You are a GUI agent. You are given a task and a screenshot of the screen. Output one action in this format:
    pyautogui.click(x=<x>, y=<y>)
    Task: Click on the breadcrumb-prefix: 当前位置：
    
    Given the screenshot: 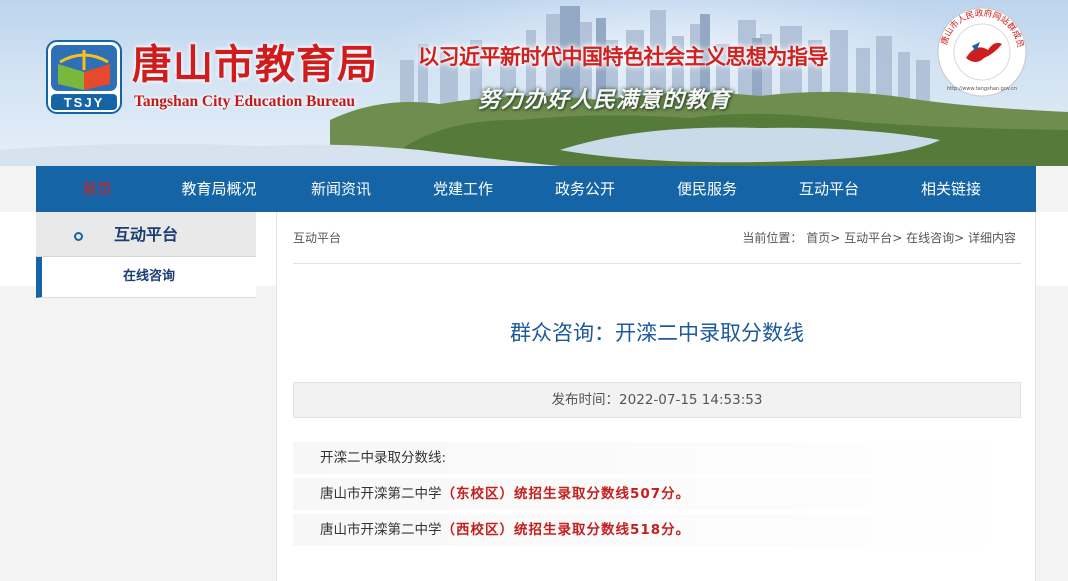 What is the action you would take?
    pyautogui.click(x=772, y=238)
    